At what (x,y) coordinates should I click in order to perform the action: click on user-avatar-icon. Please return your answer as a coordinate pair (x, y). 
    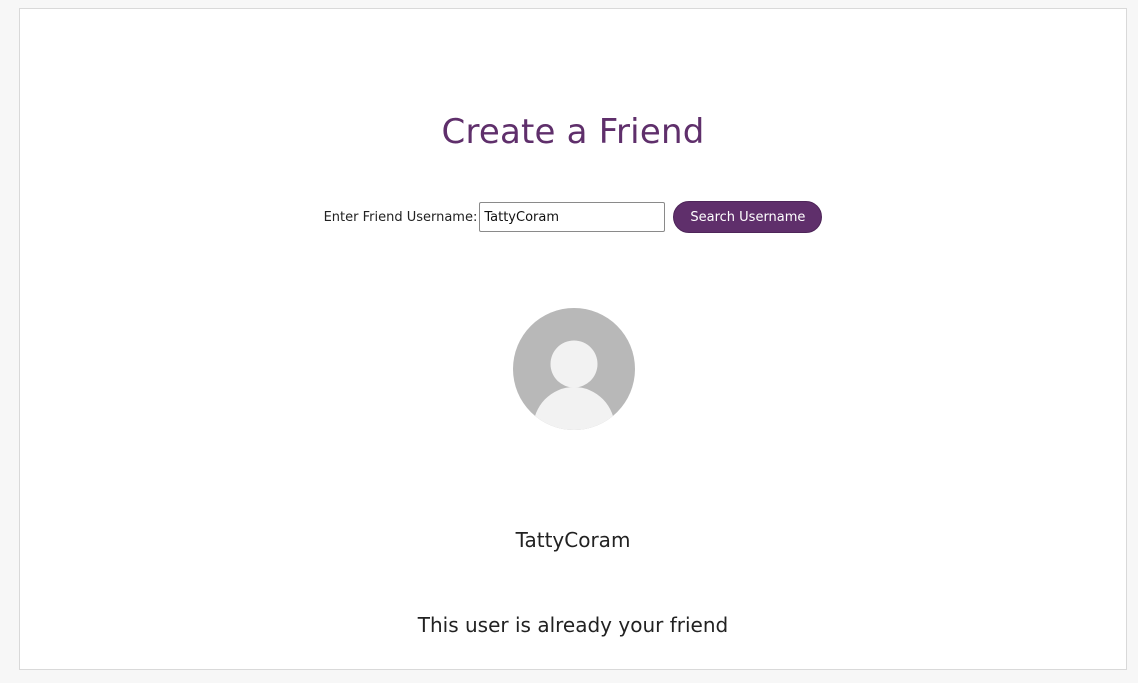
    Looking at the image, I should click on (574, 369).